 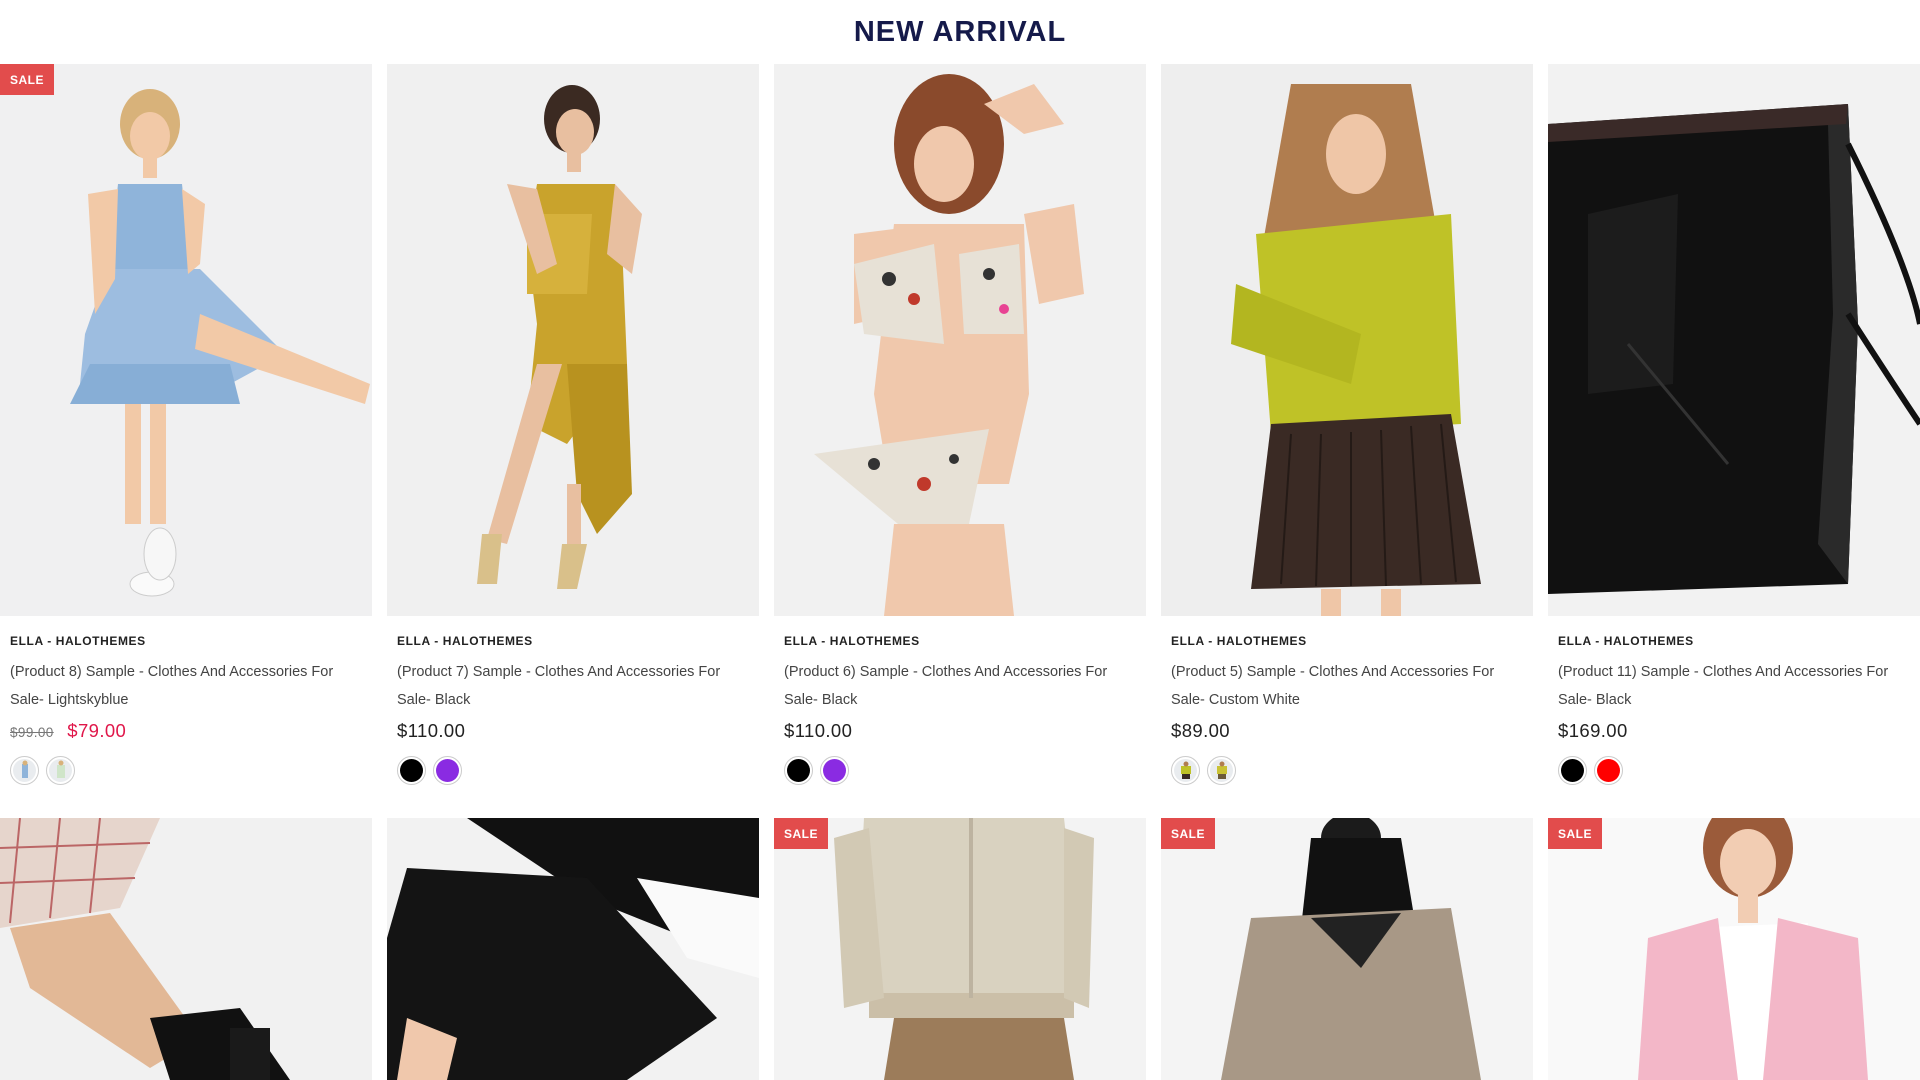 I want to click on product-photo-plaid-skirt, so click(x=186, y=949).